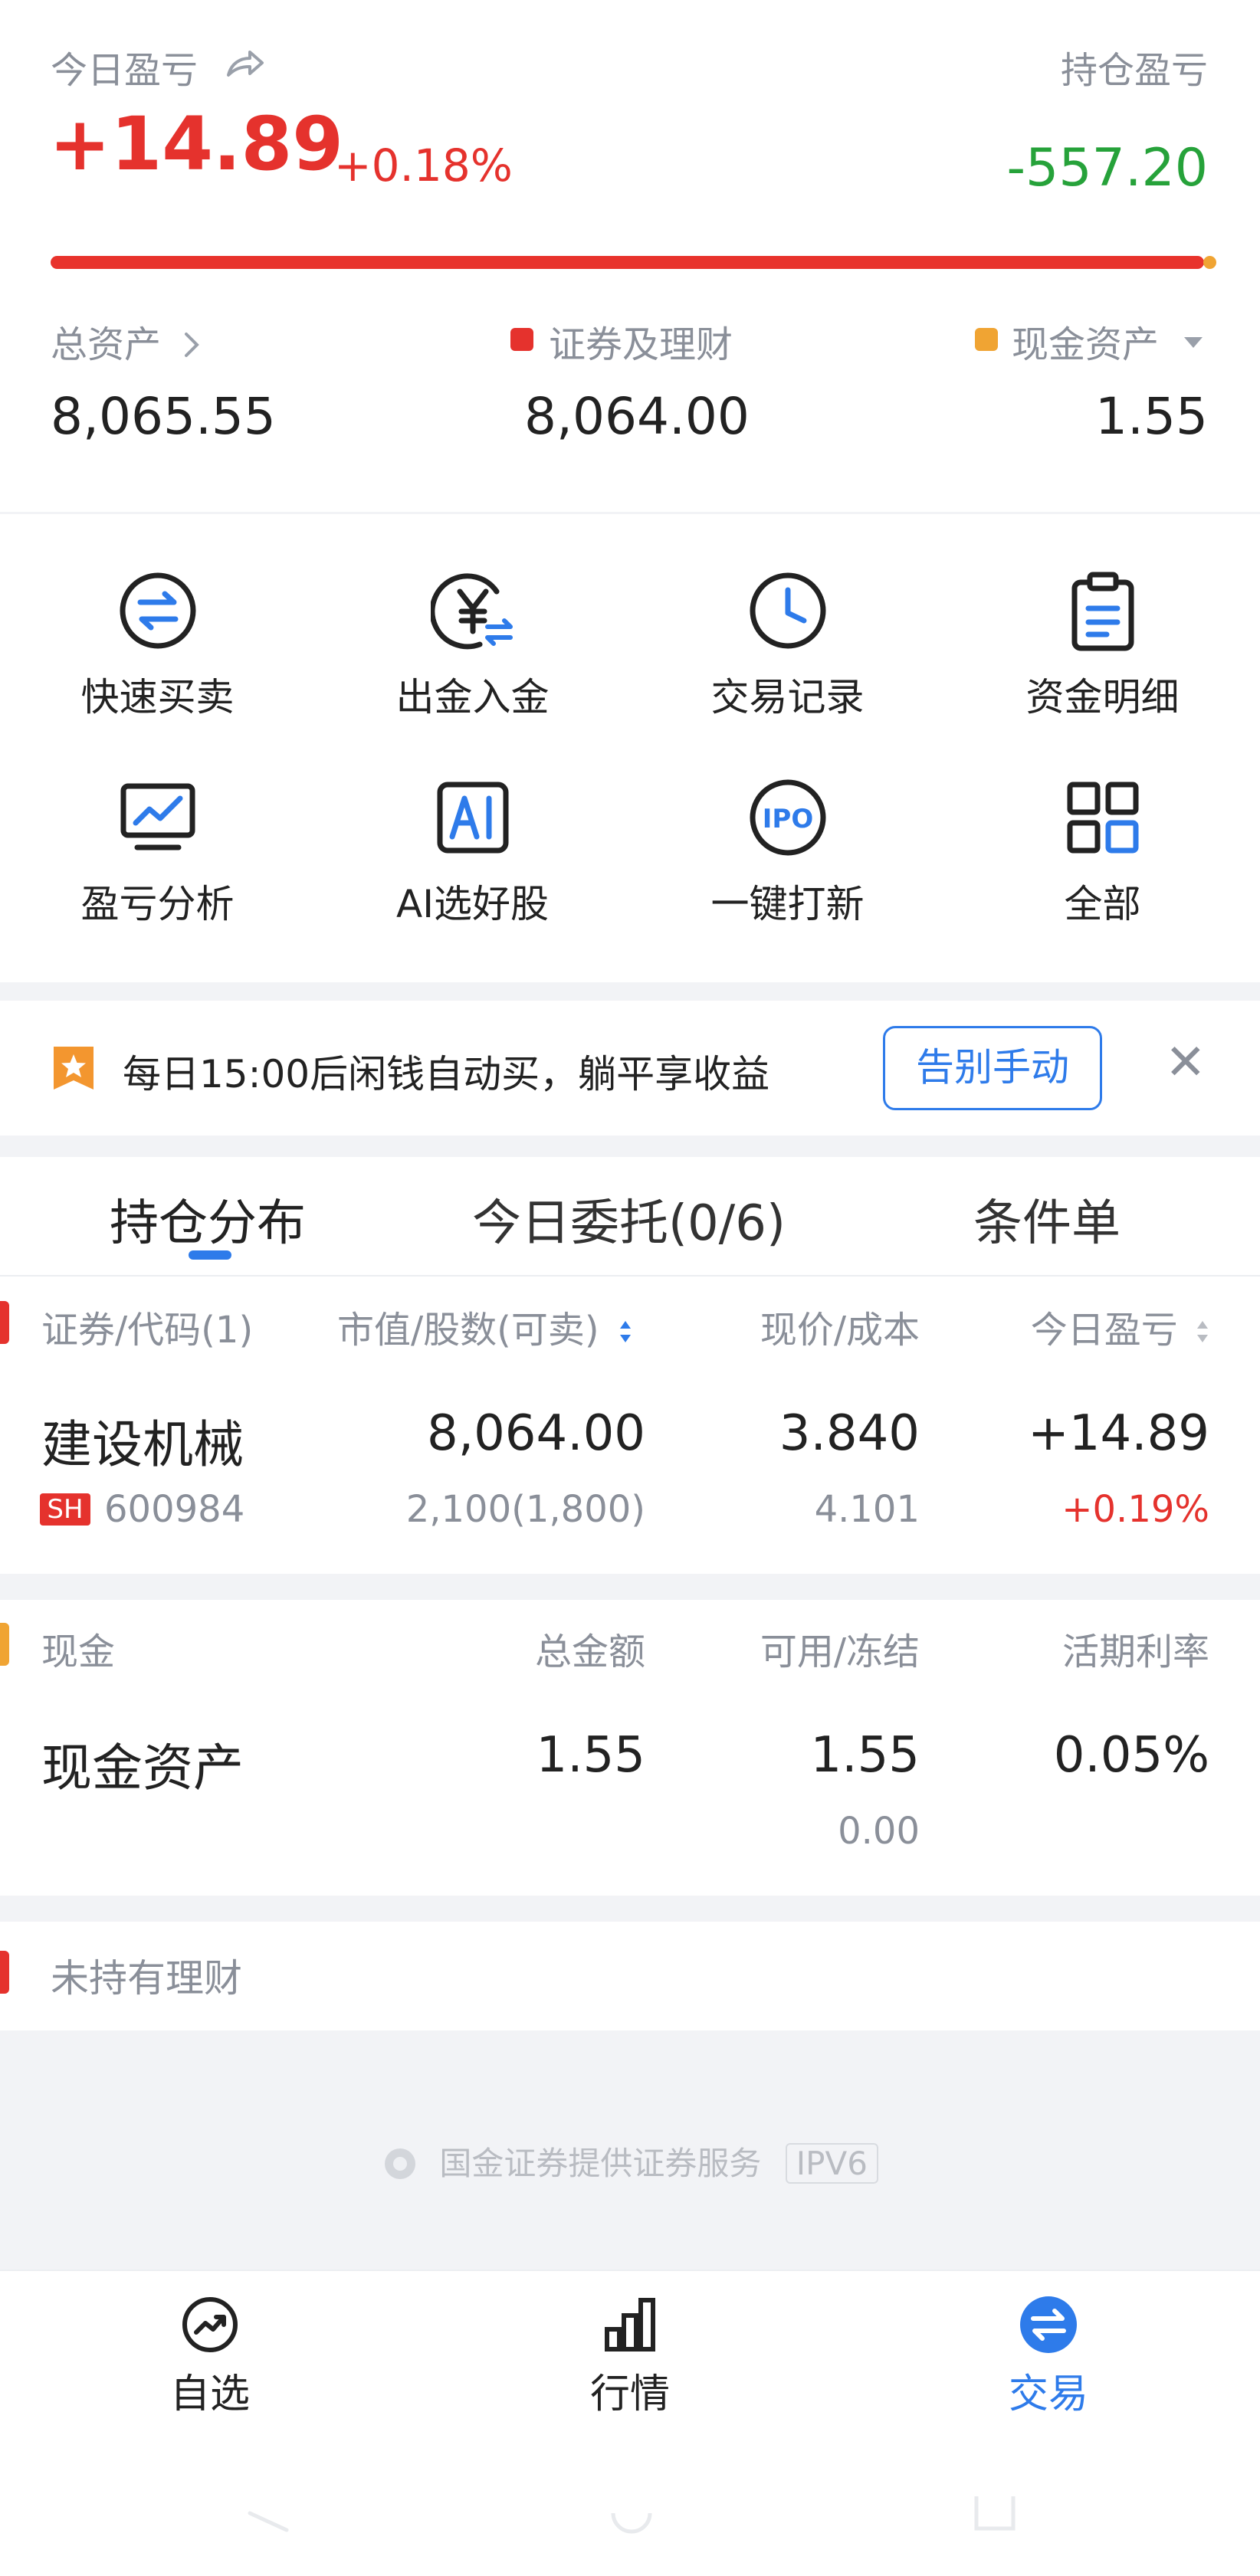 This screenshot has height=2576, width=1260. I want to click on promo-text: 每日15:00后闲钱自动买，躺平享收益, so click(446, 1074).